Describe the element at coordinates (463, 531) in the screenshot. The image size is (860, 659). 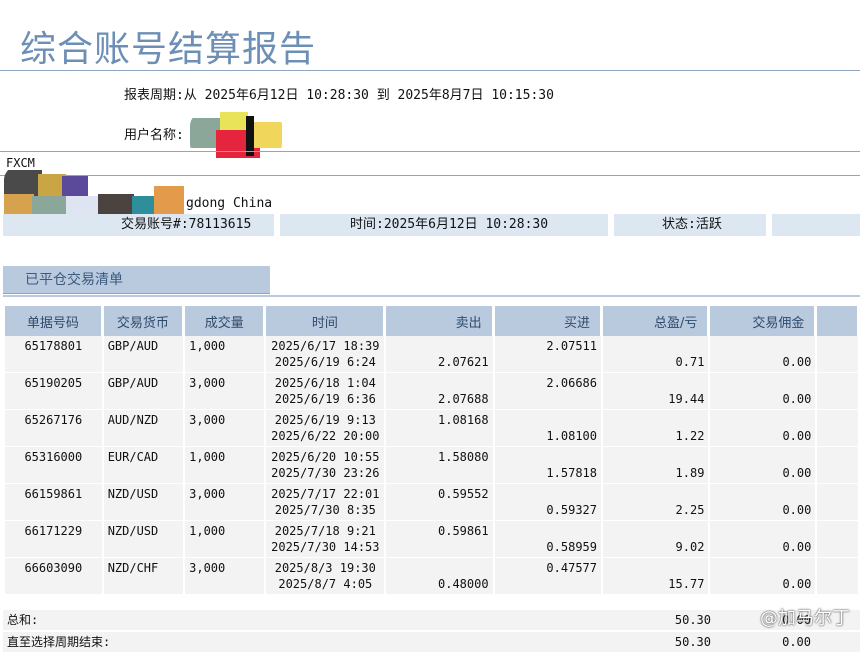
I see `sell-top-cell: 0.59861` at that location.